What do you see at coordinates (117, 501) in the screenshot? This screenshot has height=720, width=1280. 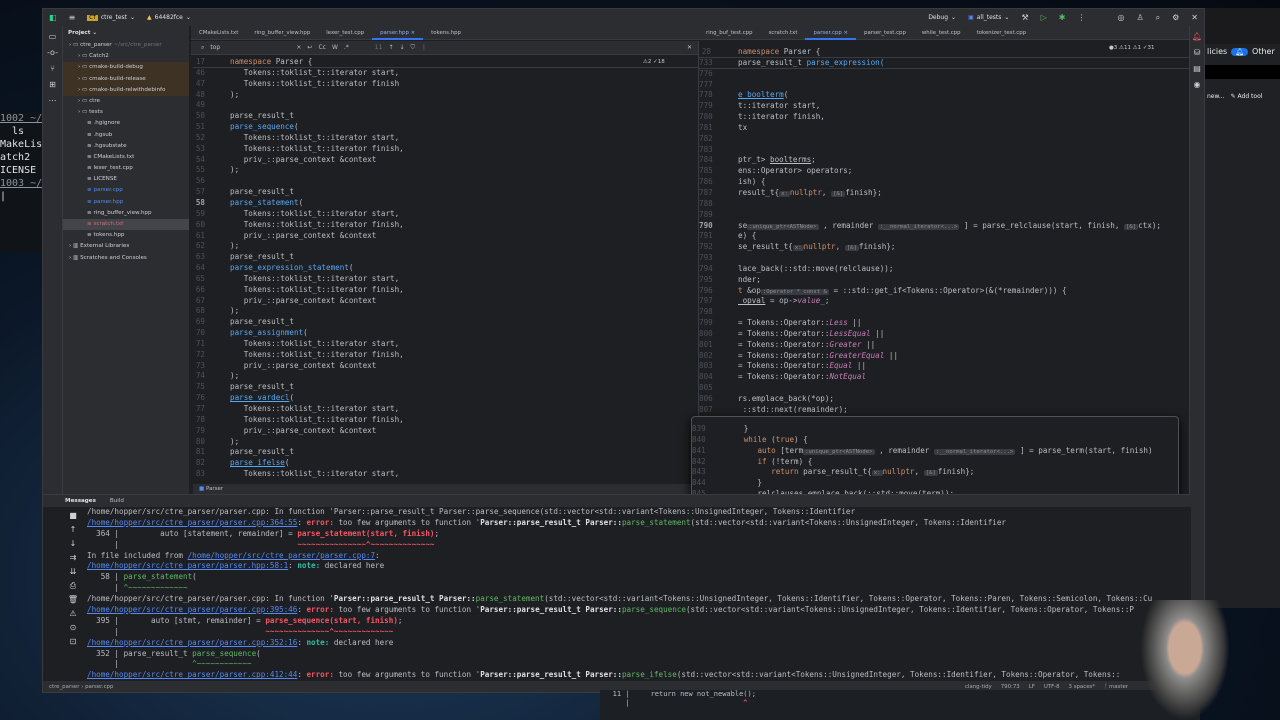 I see `tab-build: Build` at bounding box center [117, 501].